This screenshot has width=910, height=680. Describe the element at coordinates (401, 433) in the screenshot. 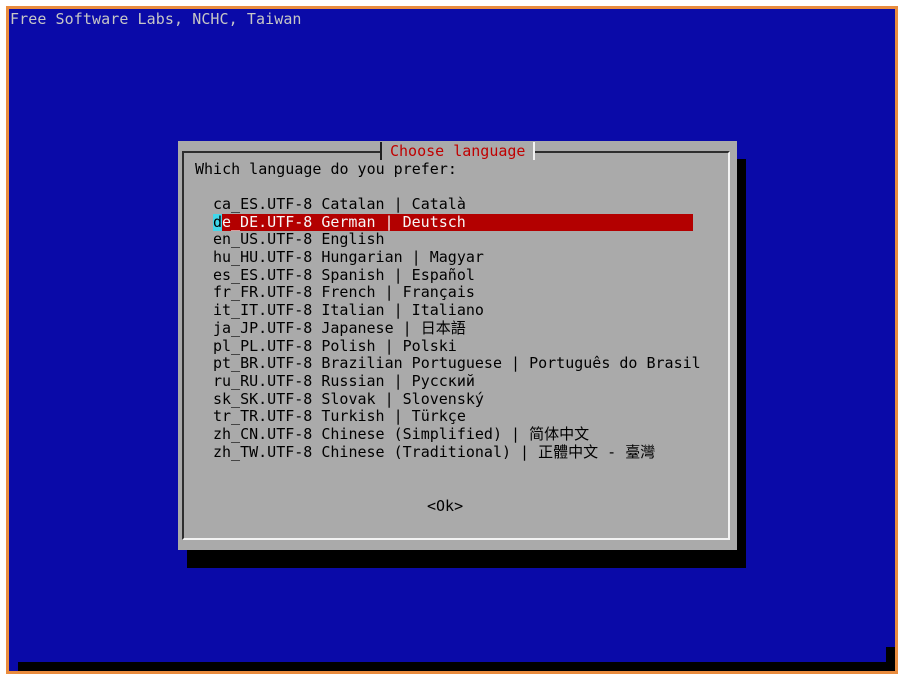

I see `language-option-label: zh_CN.UTF-8 Chinese (Simplified) | 简体中文` at that location.